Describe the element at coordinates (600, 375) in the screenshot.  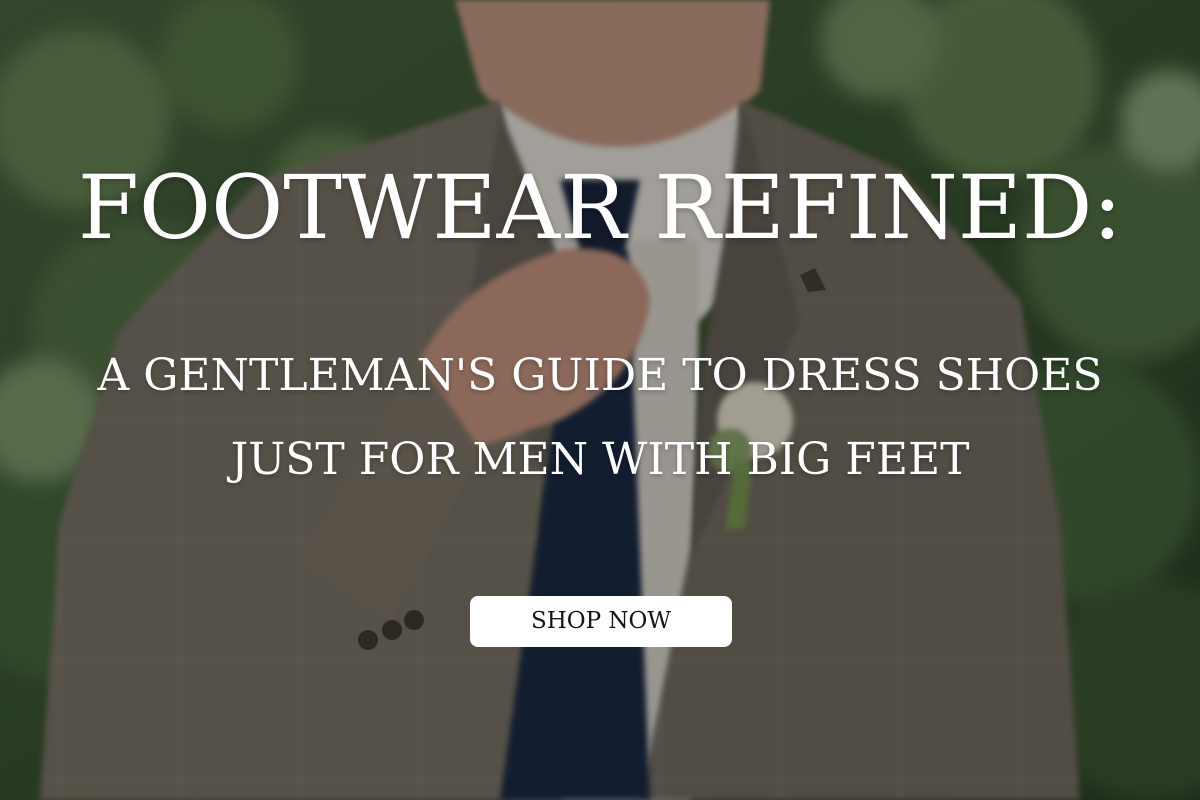
I see `hero-subheadline-line1: A GENTLEMAN'S GUIDE TO DRESS SHOES` at that location.